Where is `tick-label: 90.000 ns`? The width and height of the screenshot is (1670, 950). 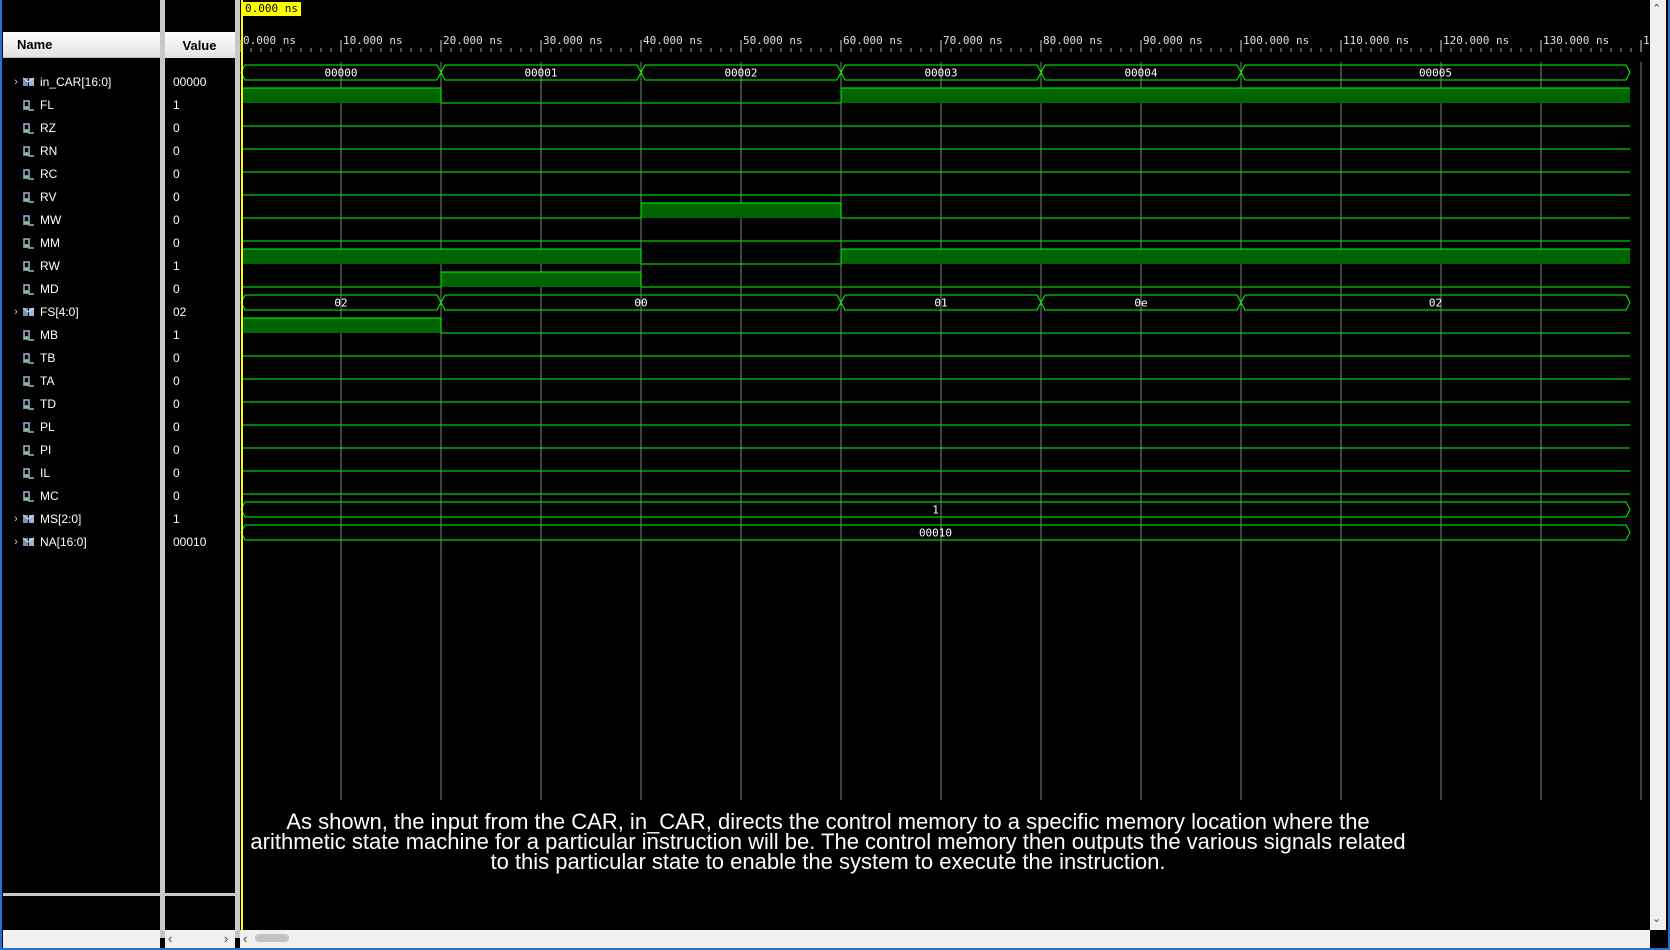
tick-label: 90.000 ns is located at coordinates (1173, 40).